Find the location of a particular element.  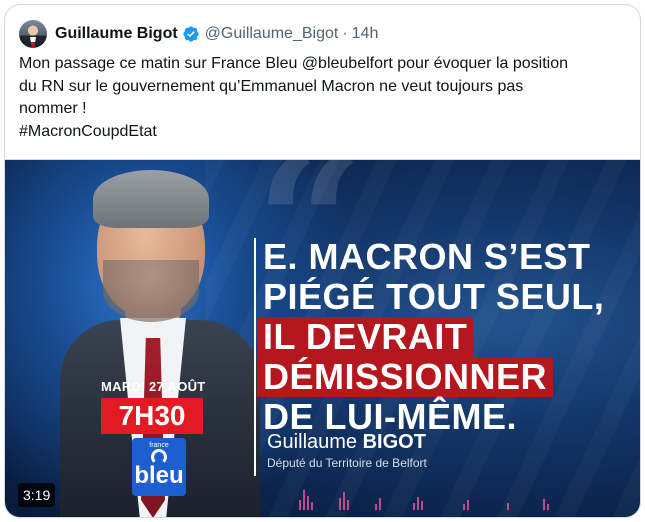

logo-swirl-icon is located at coordinates (159, 457).